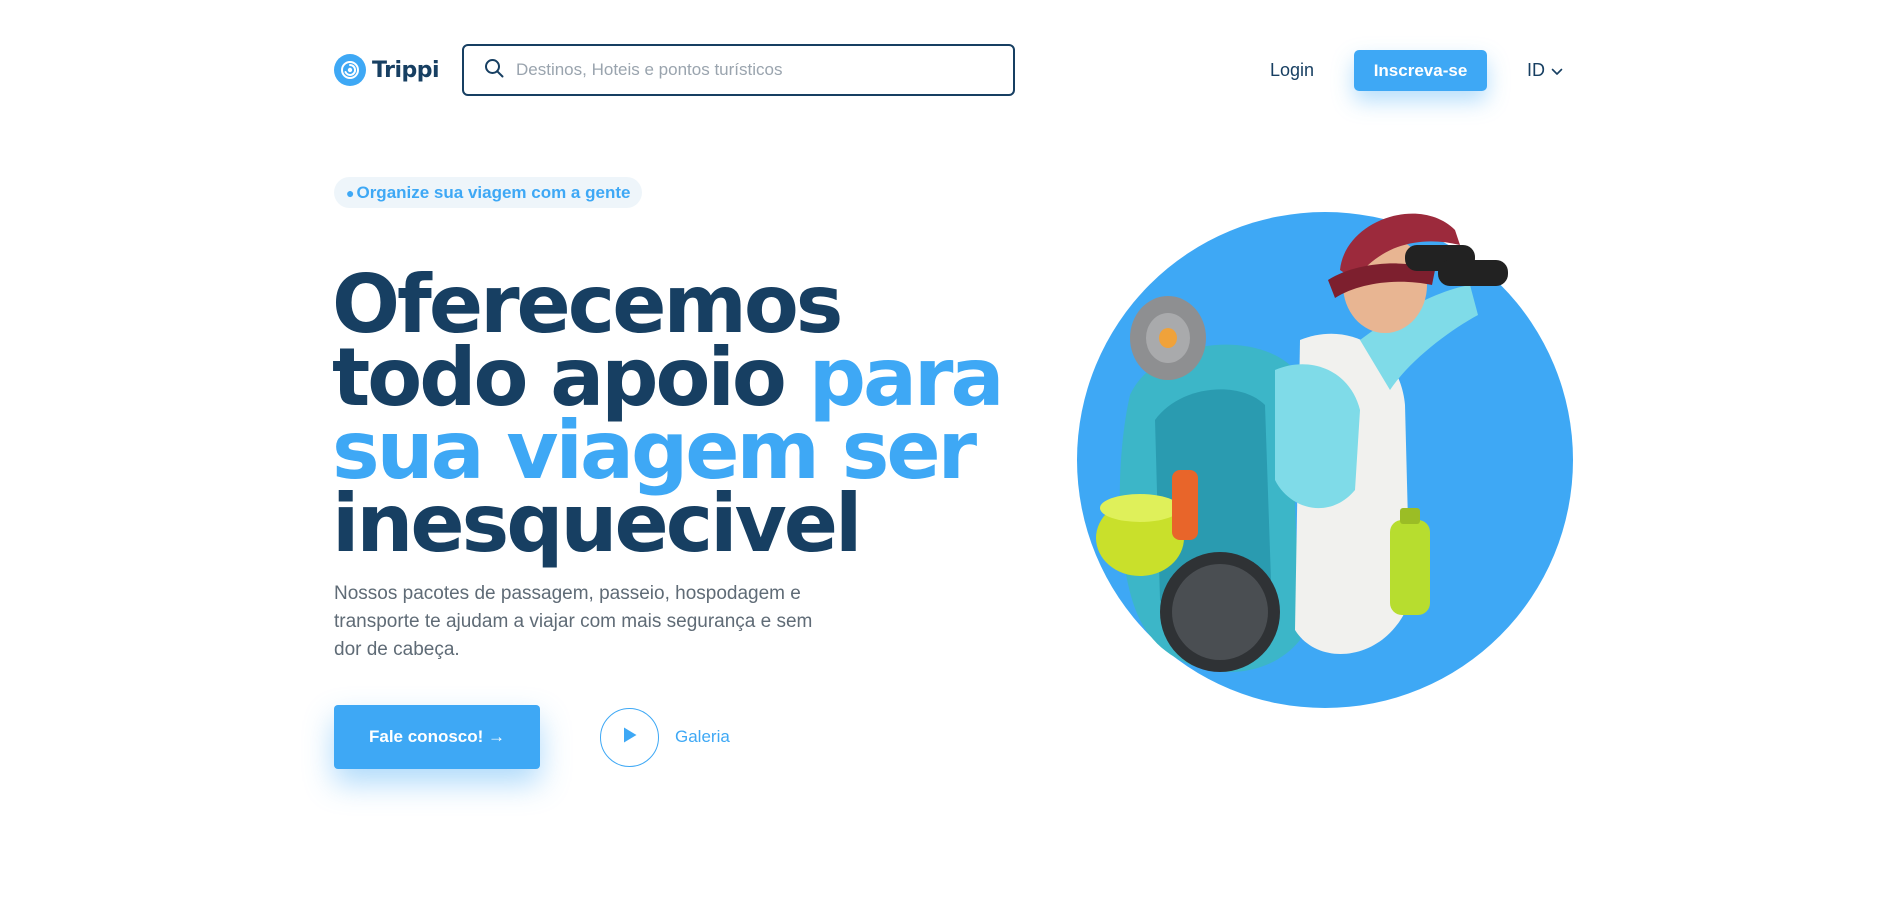 The height and width of the screenshot is (920, 1900). I want to click on tagline-badge: ● Organize sua viagem com a gente, so click(488, 192).